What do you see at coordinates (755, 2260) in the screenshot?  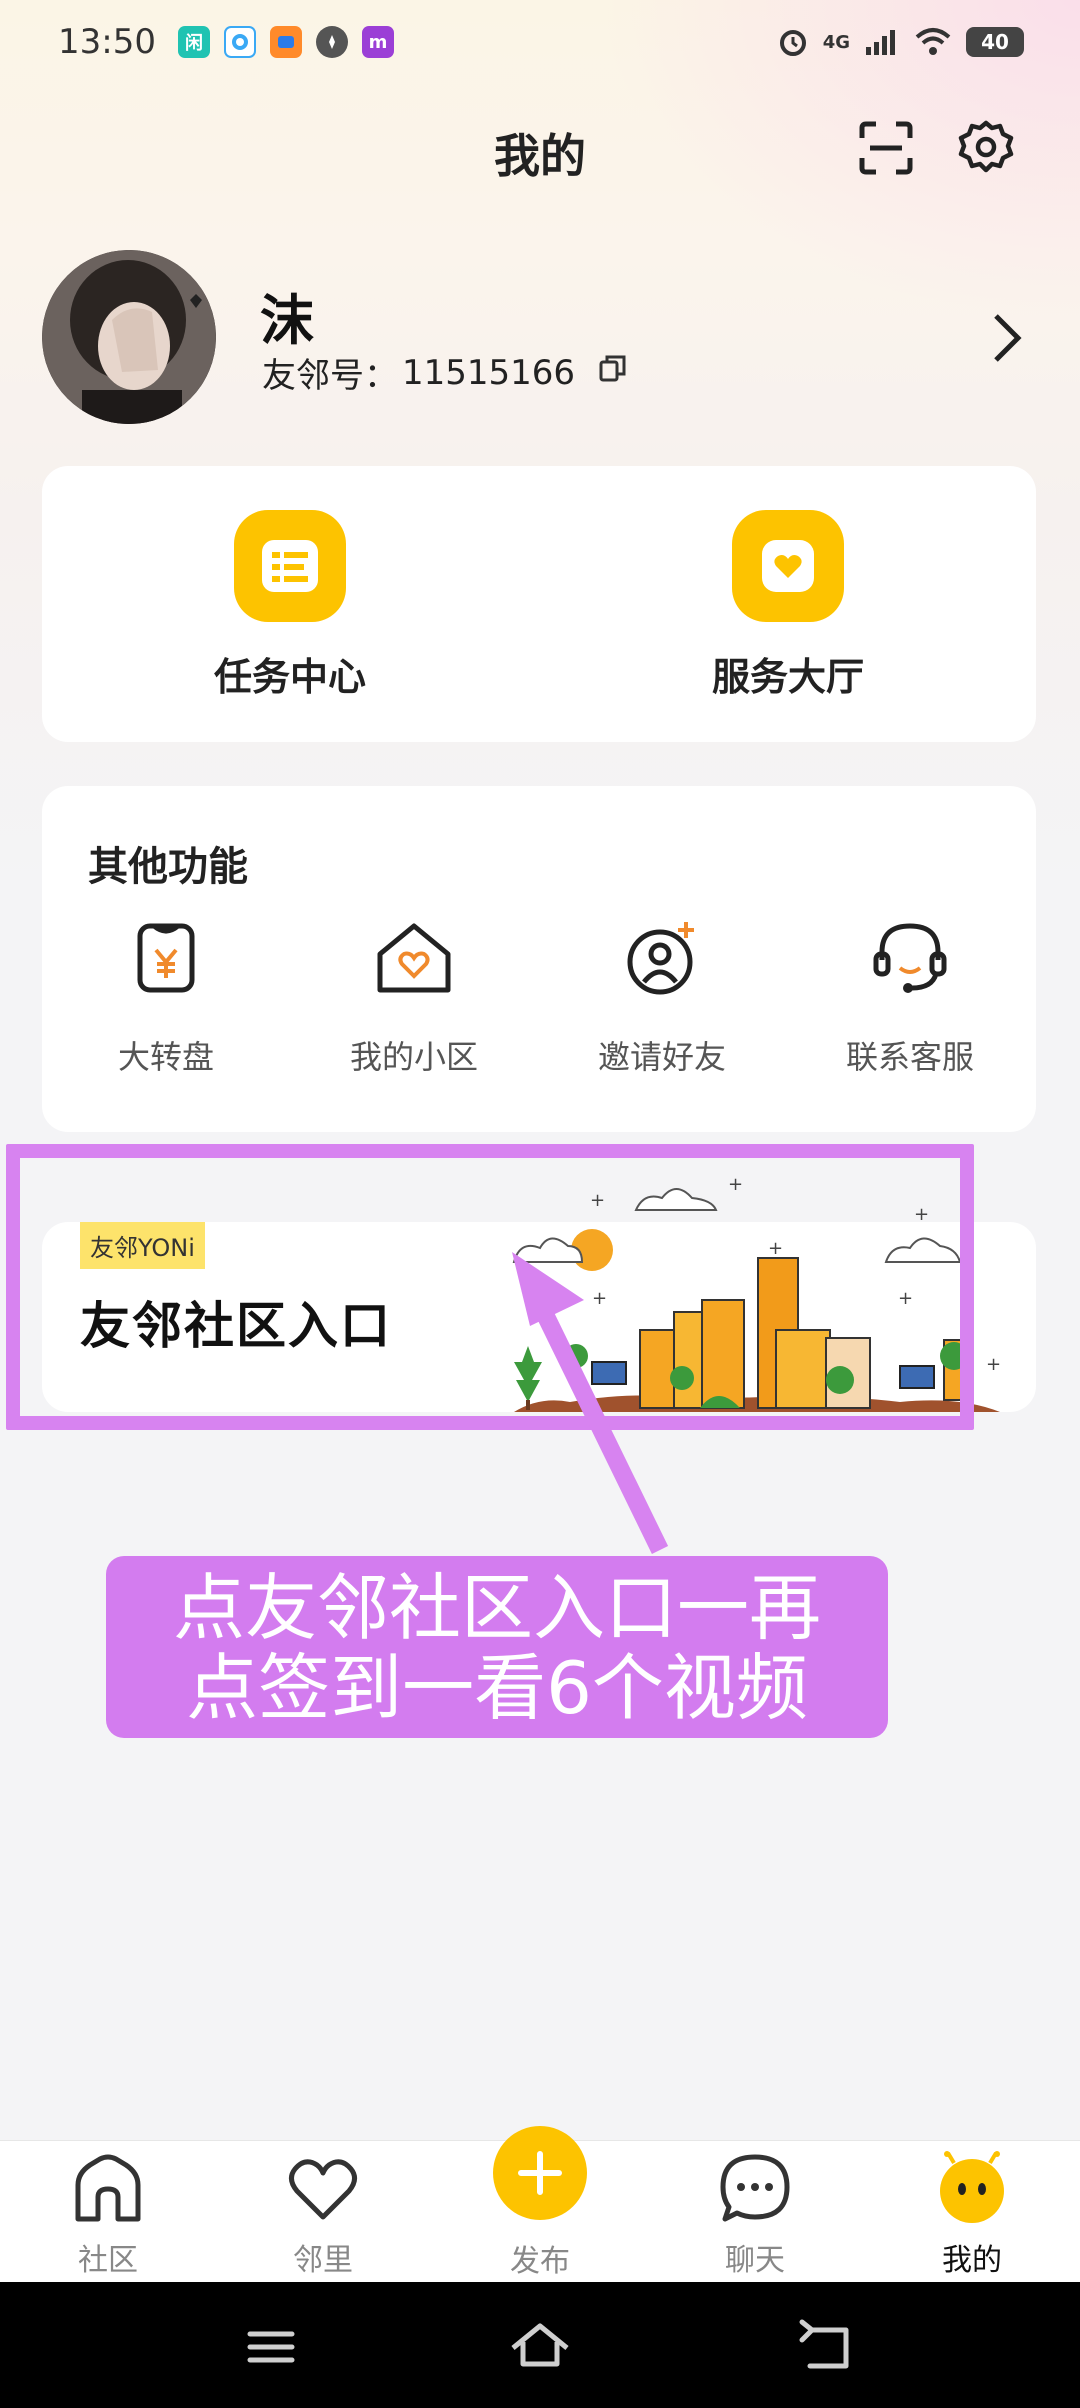 I see `nav-label: 聊天` at bounding box center [755, 2260].